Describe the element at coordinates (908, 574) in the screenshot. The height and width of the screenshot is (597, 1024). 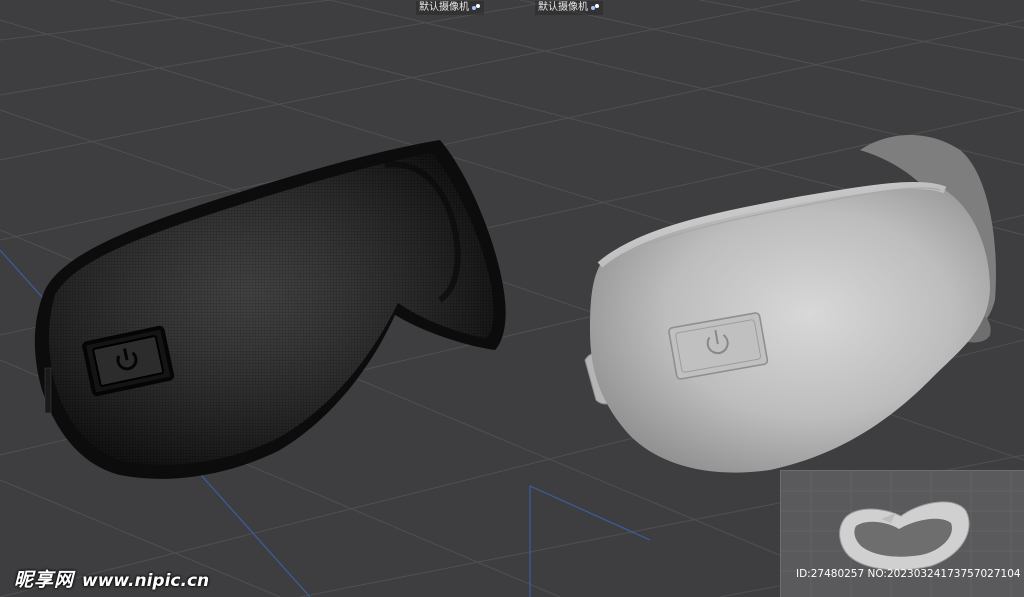
I see `image-id-text: ID:27480257 NO:20230324173757027104` at that location.